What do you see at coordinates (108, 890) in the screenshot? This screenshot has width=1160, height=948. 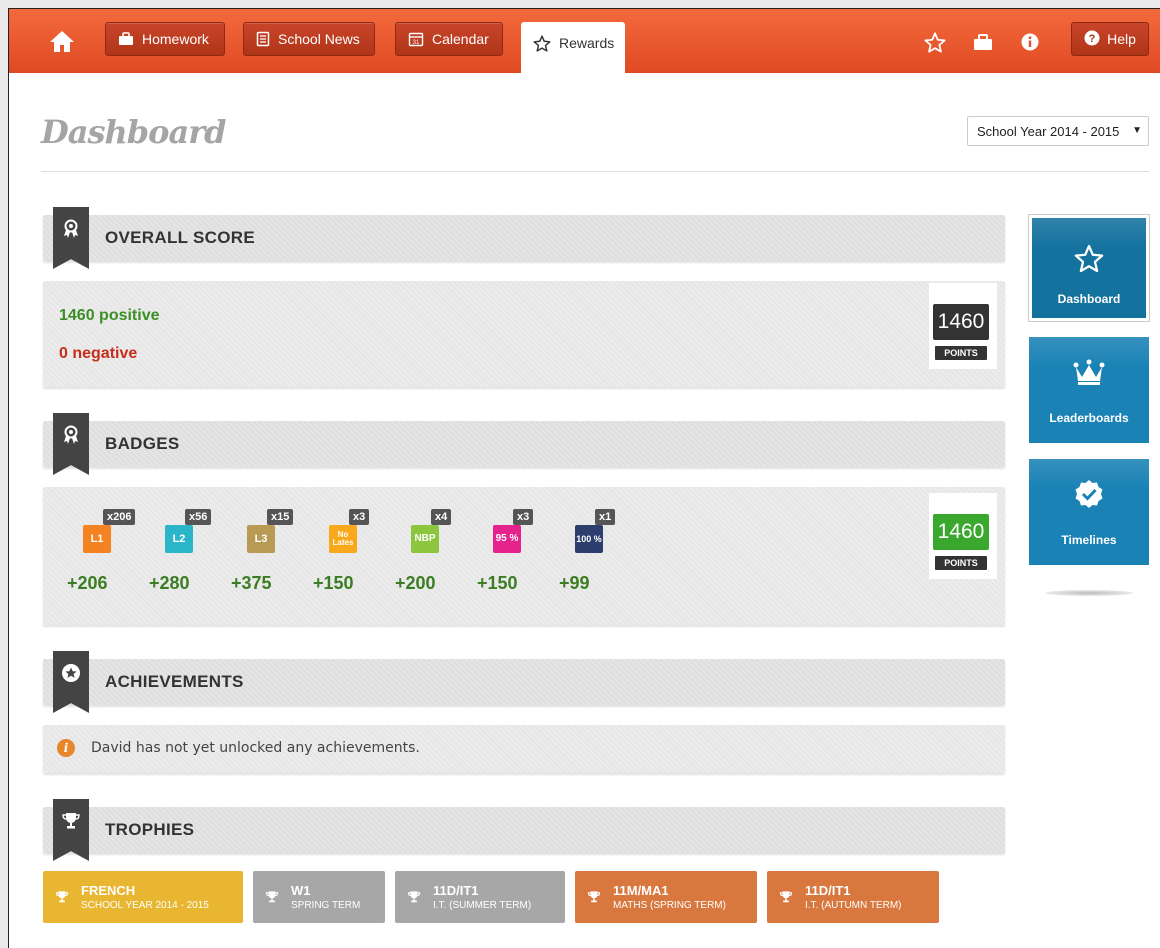 I see `trophy-name: FRENCH` at bounding box center [108, 890].